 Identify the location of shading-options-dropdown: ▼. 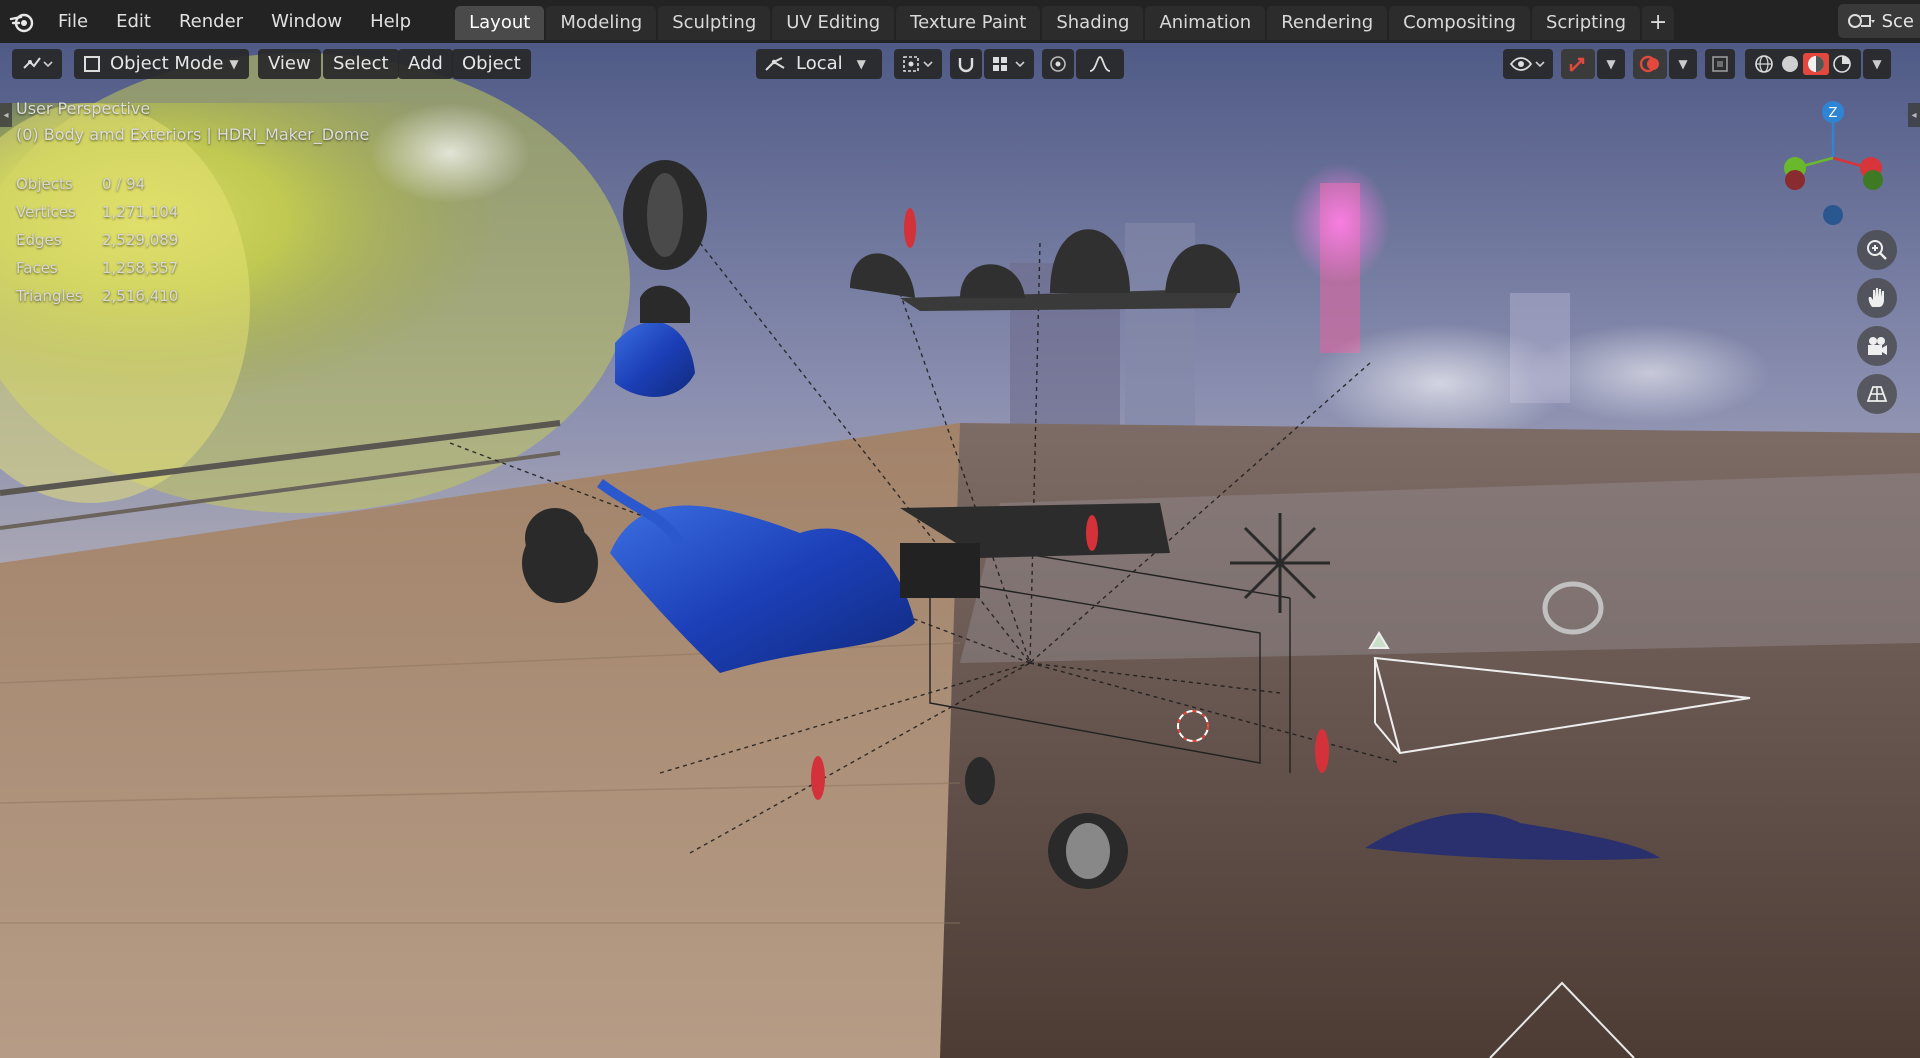
(1877, 64).